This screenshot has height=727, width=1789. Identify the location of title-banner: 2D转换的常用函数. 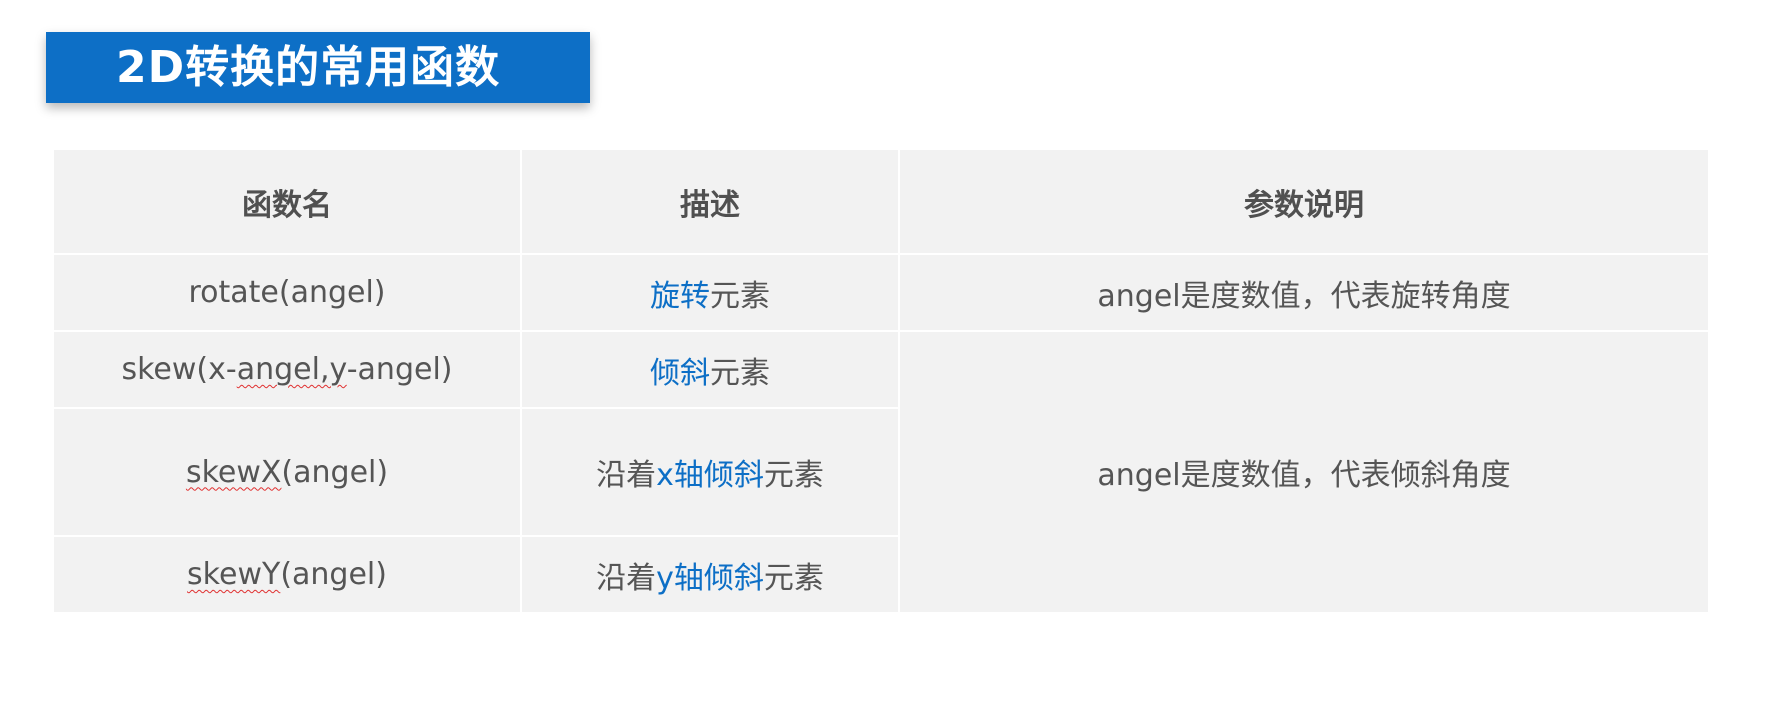
(318, 67).